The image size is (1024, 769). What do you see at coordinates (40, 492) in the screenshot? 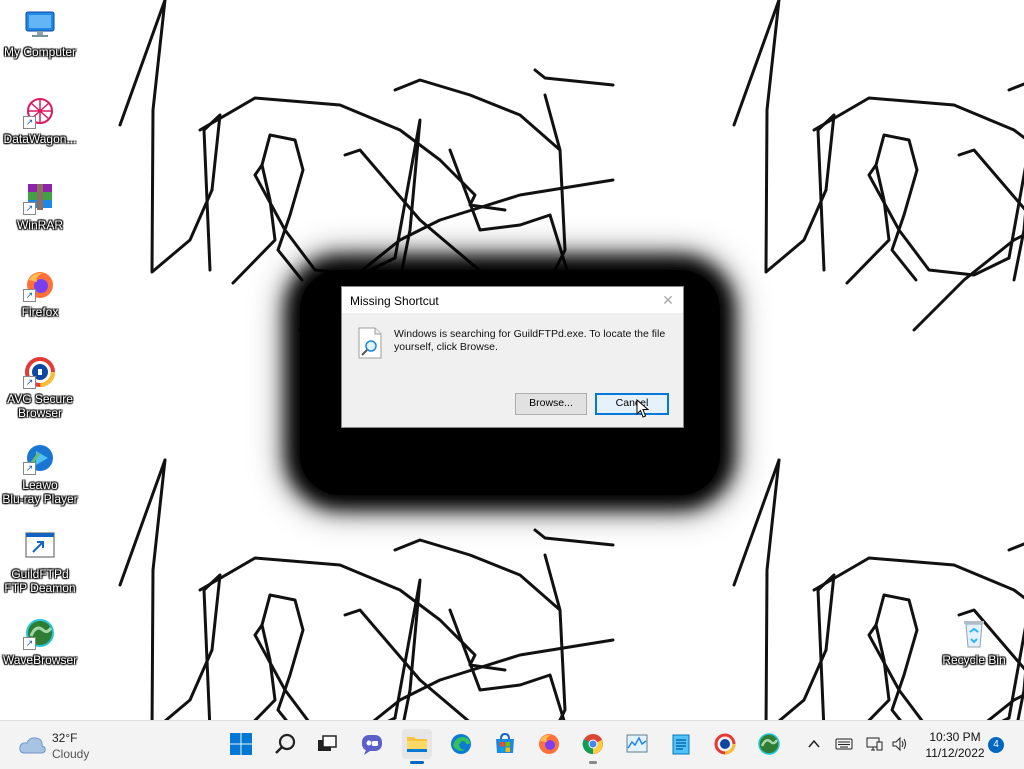
I see `desktop-icon-label: Leawo Blu-ray Player` at bounding box center [40, 492].